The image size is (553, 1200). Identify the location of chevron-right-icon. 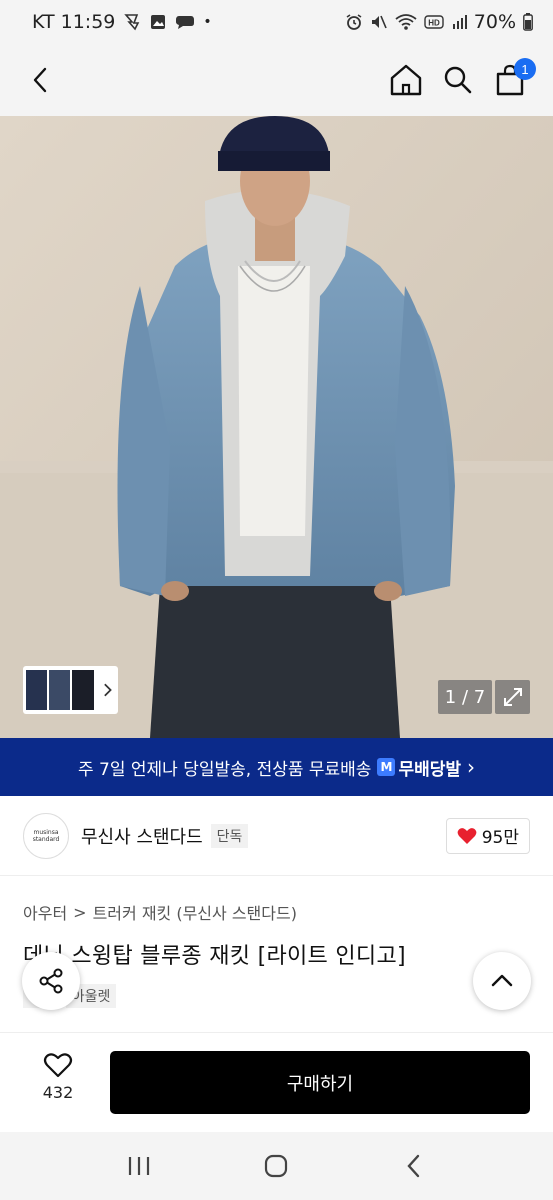
(107, 690).